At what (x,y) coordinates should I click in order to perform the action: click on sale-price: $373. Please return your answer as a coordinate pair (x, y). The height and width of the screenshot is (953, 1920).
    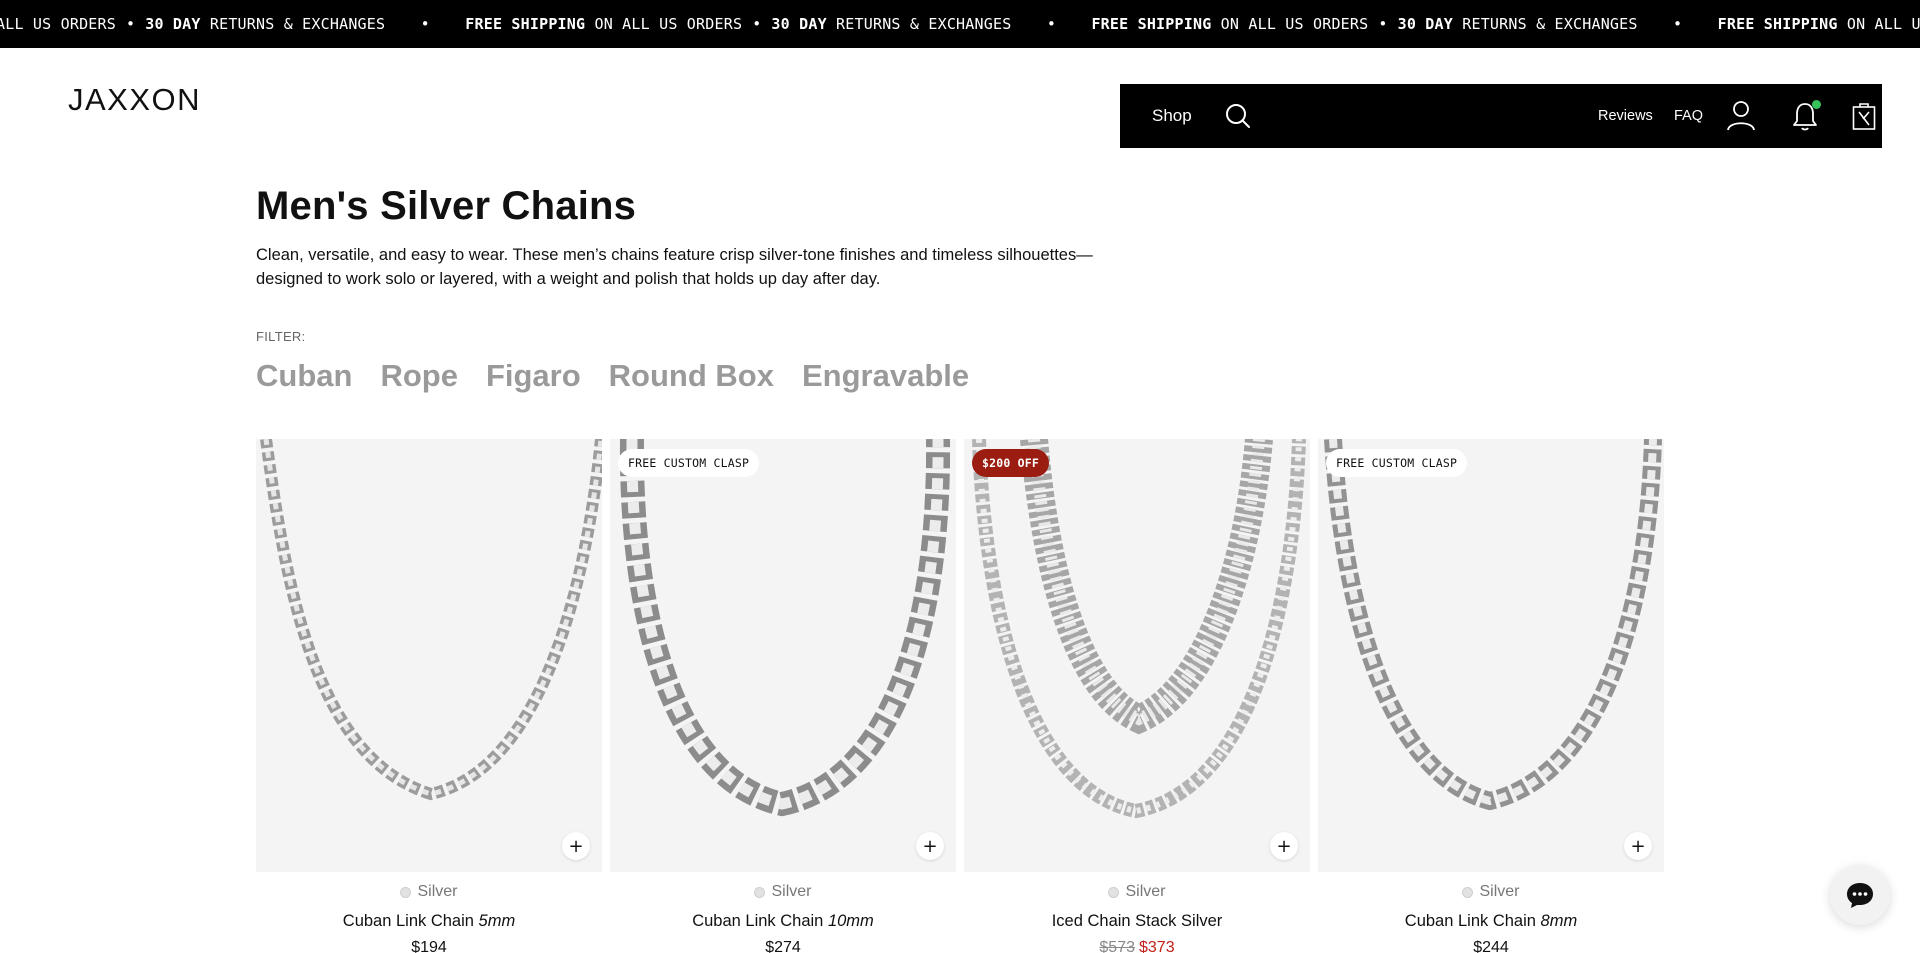
    Looking at the image, I should click on (1157, 946).